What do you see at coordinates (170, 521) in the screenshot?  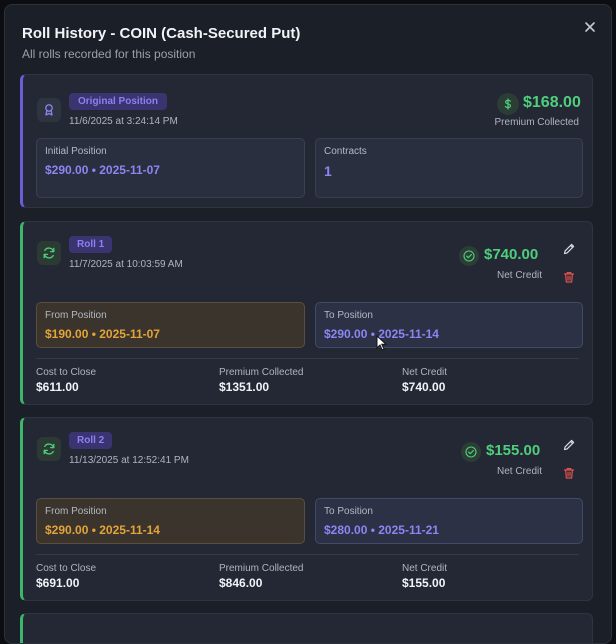 I see `from-position-box: From Position $290.00 • 2025-11-14` at bounding box center [170, 521].